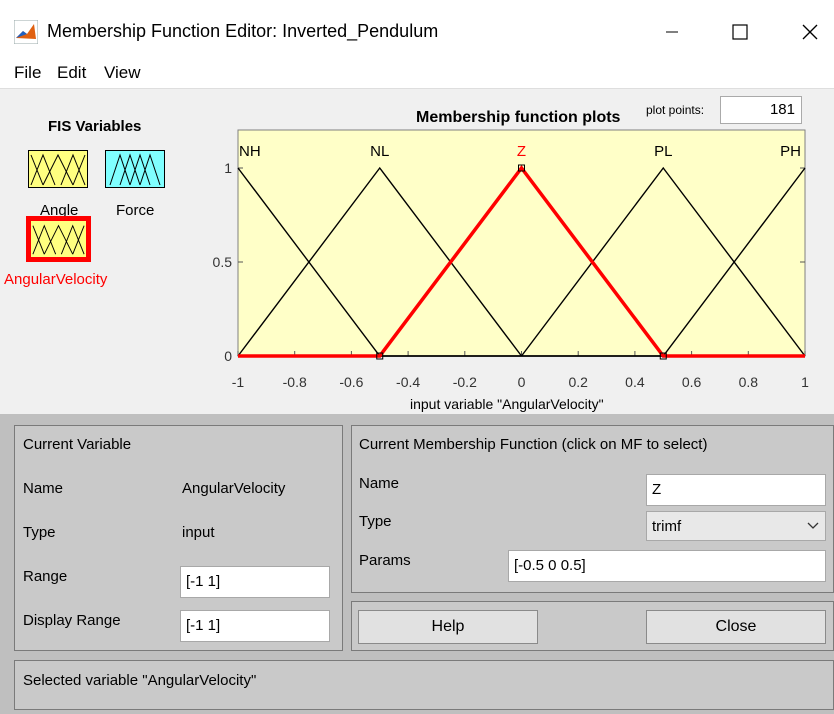  What do you see at coordinates (223, 262) in the screenshot?
I see `y-tick-label: 0.5` at bounding box center [223, 262].